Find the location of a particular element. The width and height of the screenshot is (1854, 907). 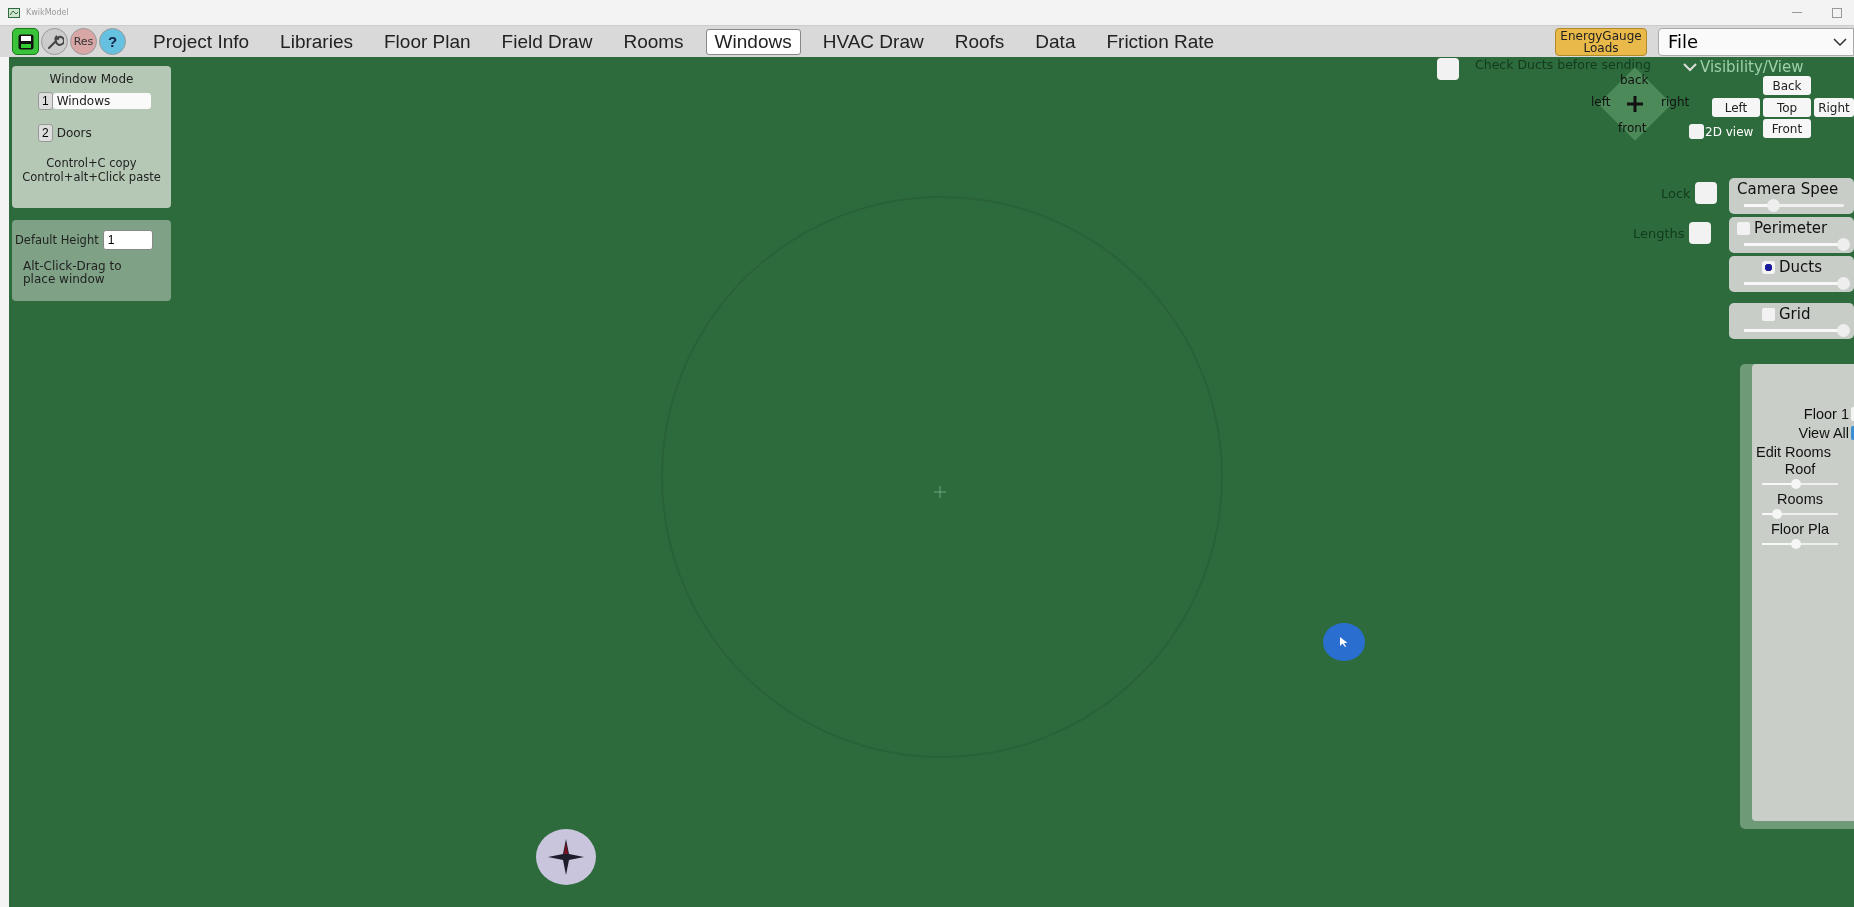

layer-label: Ducts is located at coordinates (1800, 267).